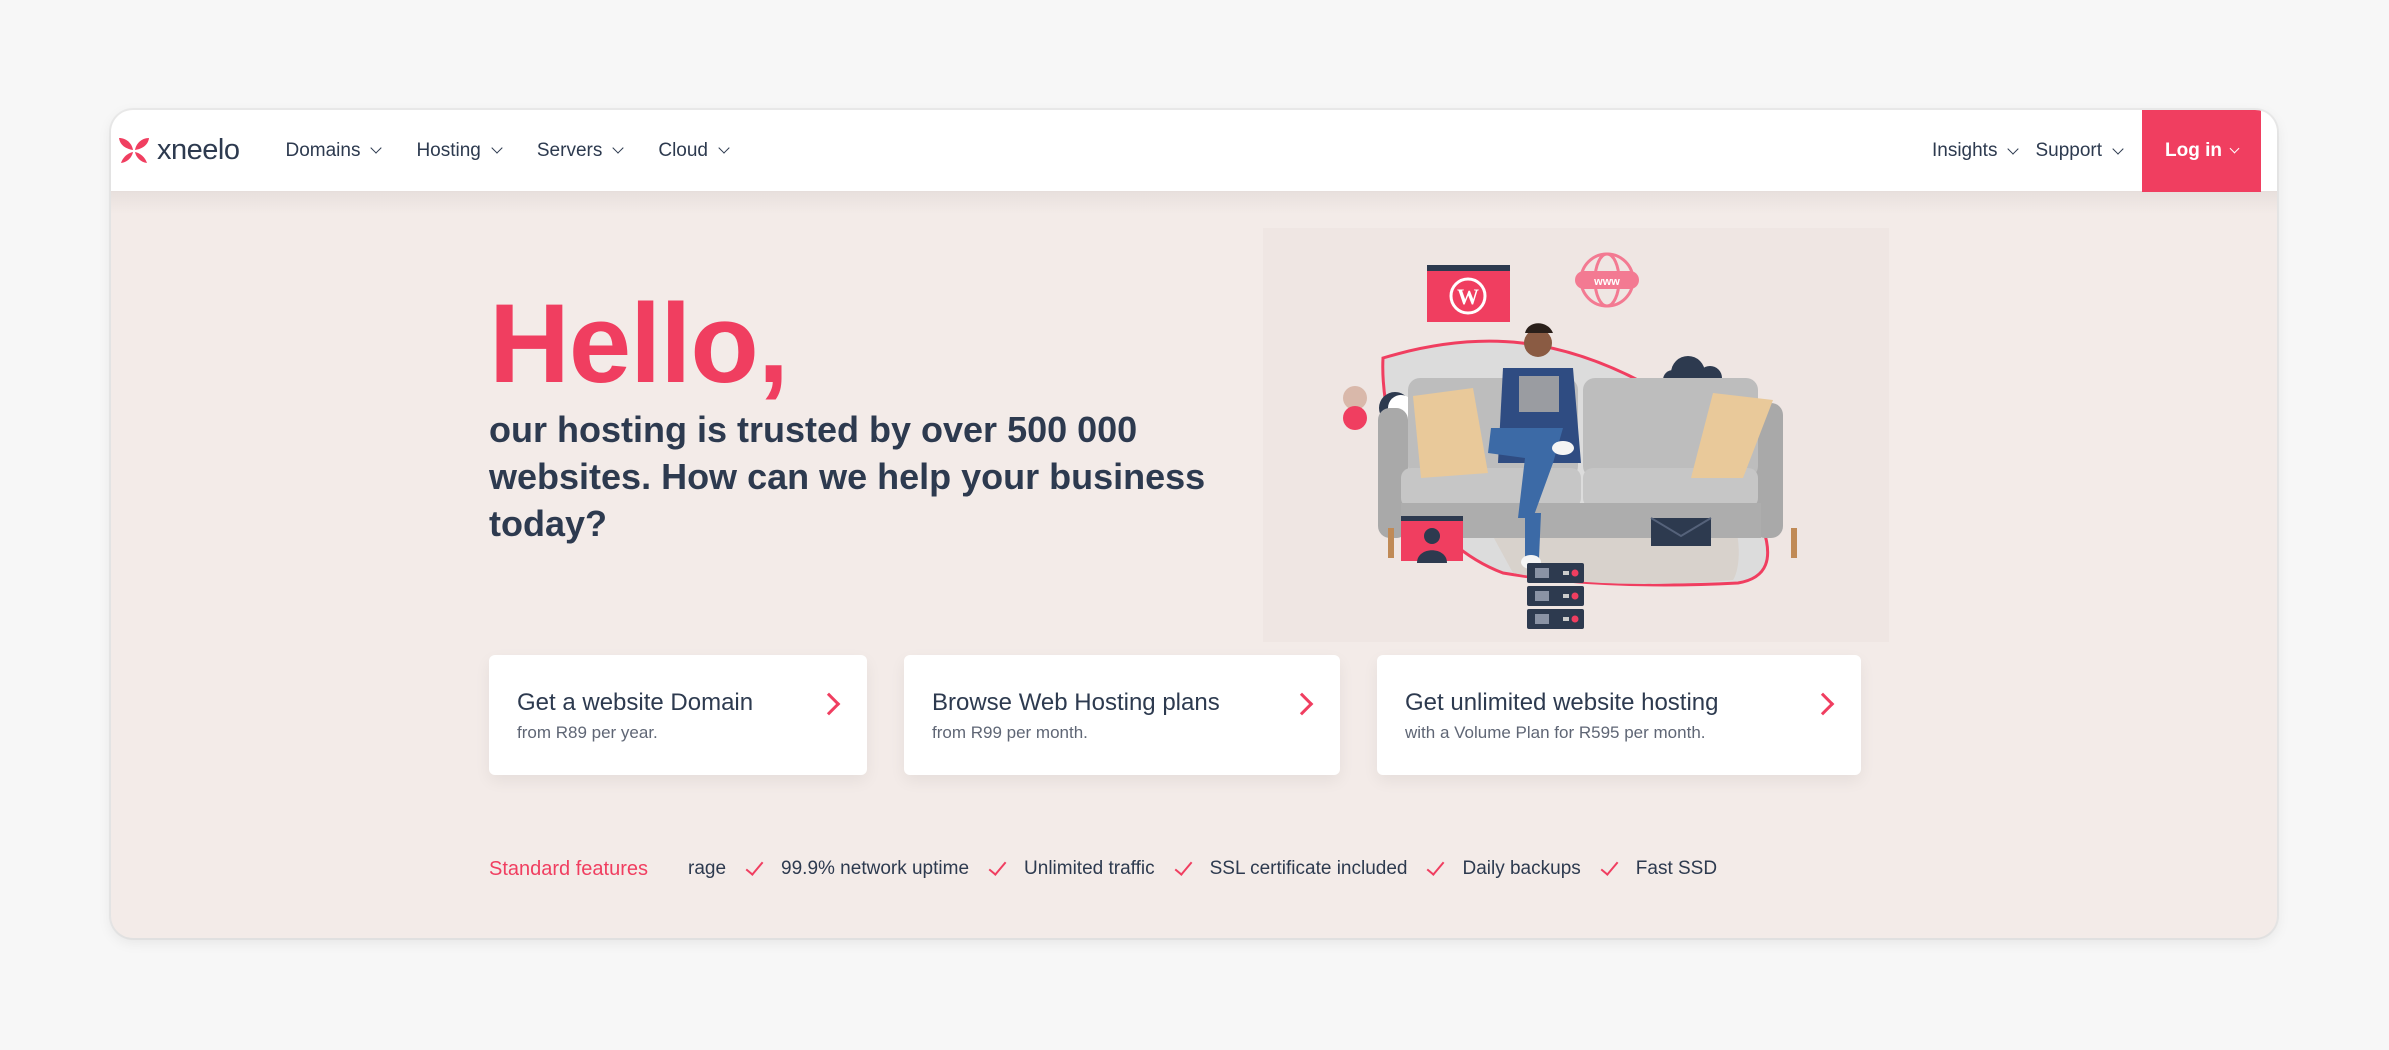 The height and width of the screenshot is (1050, 2389). I want to click on secondary-nav: Insights Support Log in, so click(2096, 151).